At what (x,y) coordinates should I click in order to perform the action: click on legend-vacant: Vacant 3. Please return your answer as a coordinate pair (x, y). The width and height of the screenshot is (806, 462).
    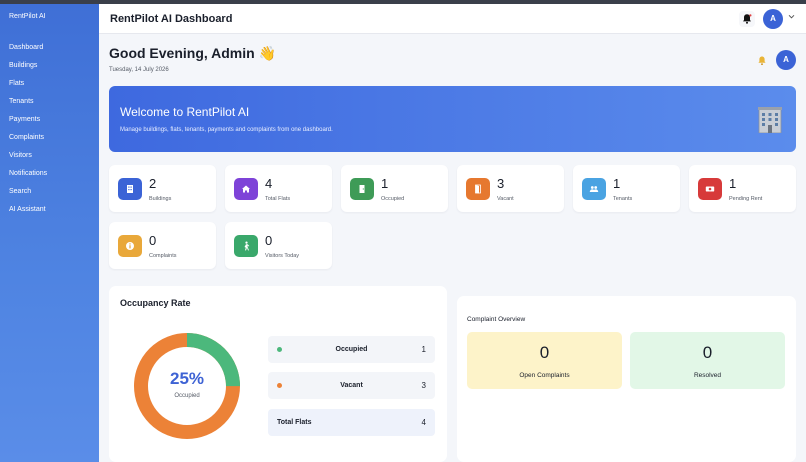
    Looking at the image, I should click on (351, 385).